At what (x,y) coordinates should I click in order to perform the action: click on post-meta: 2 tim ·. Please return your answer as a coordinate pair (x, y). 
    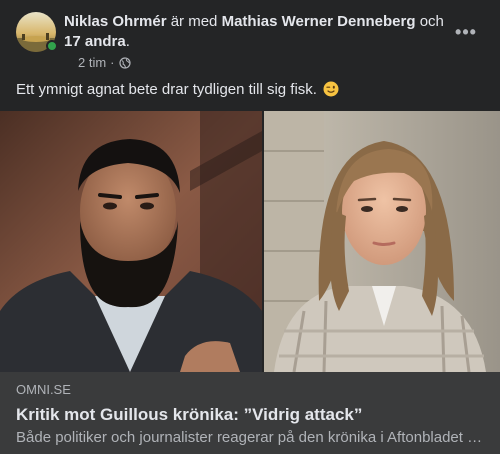
    Looking at the image, I should click on (104, 62).